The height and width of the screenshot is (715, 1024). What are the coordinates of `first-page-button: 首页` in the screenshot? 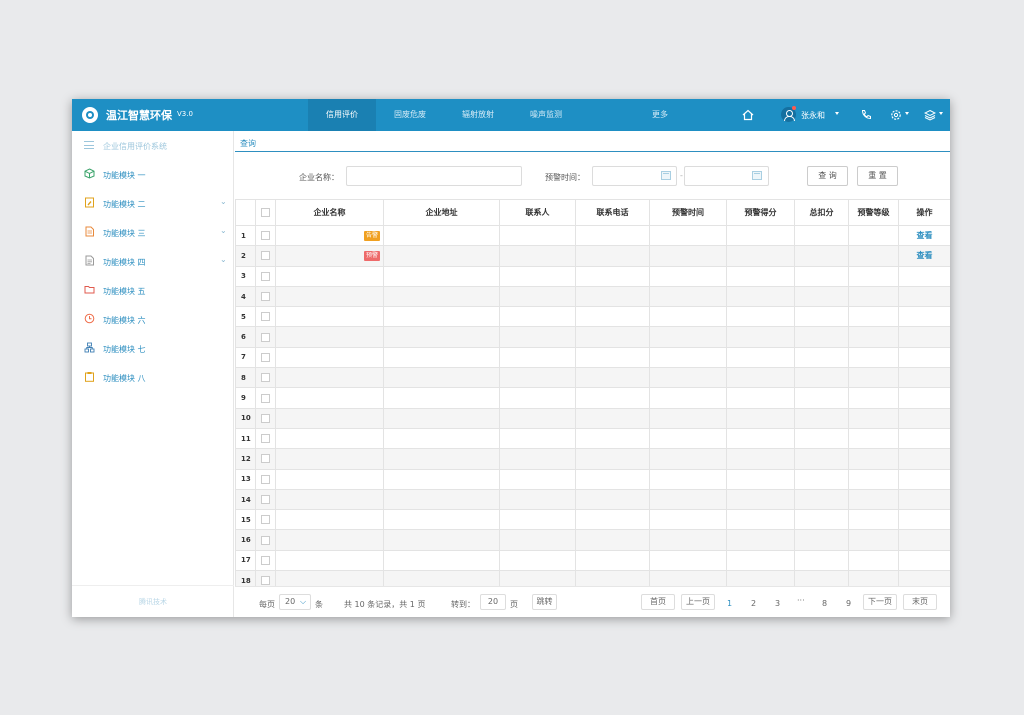 It's located at (658, 602).